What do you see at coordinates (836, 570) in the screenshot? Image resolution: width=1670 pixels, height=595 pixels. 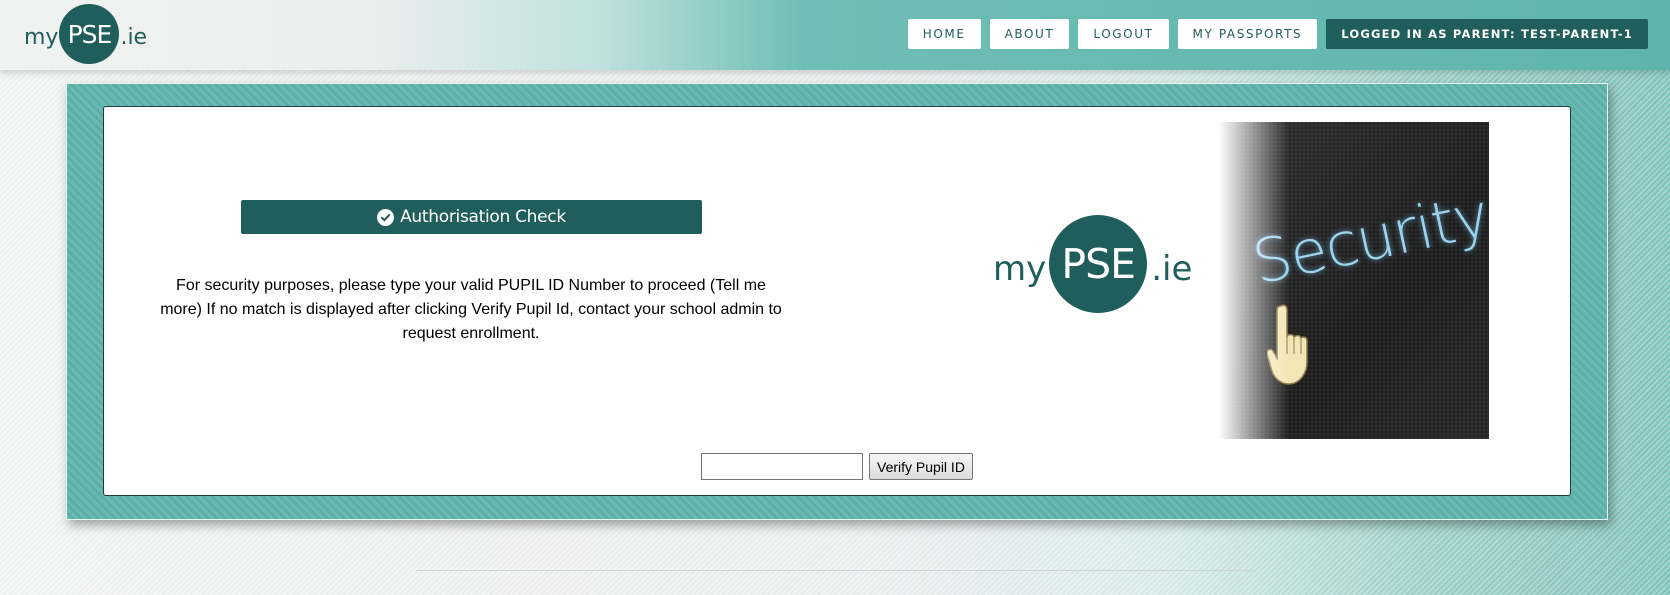 I see `footer-divider` at bounding box center [836, 570].